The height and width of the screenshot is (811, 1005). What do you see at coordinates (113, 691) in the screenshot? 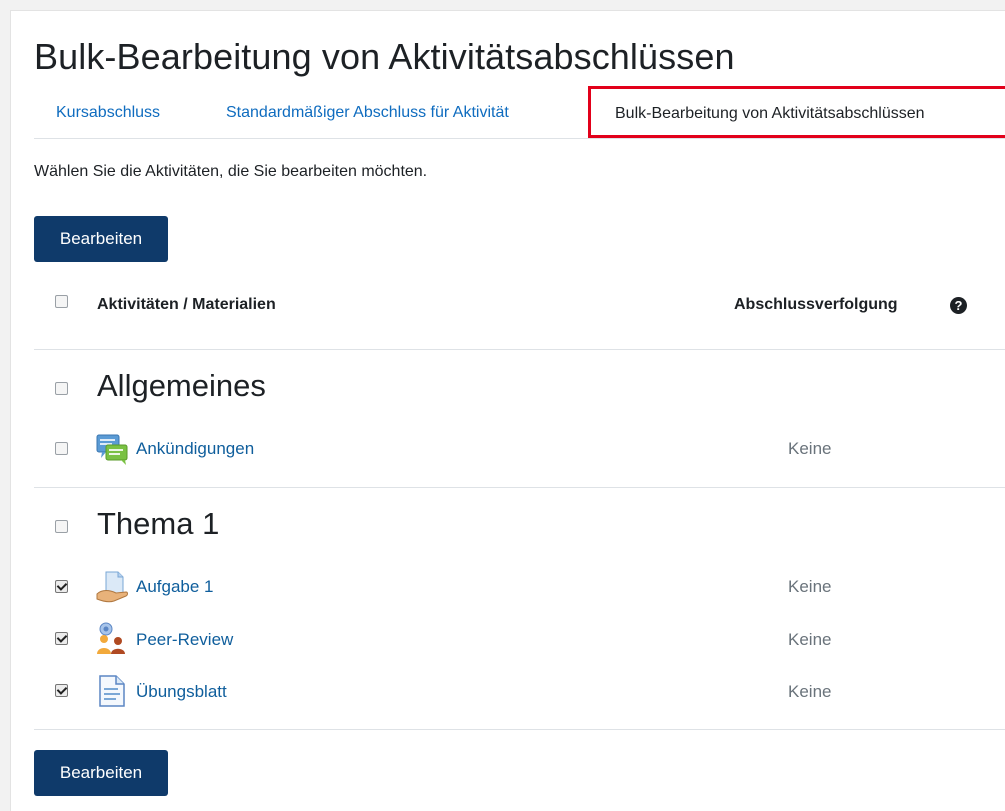
I see `page-icon` at bounding box center [113, 691].